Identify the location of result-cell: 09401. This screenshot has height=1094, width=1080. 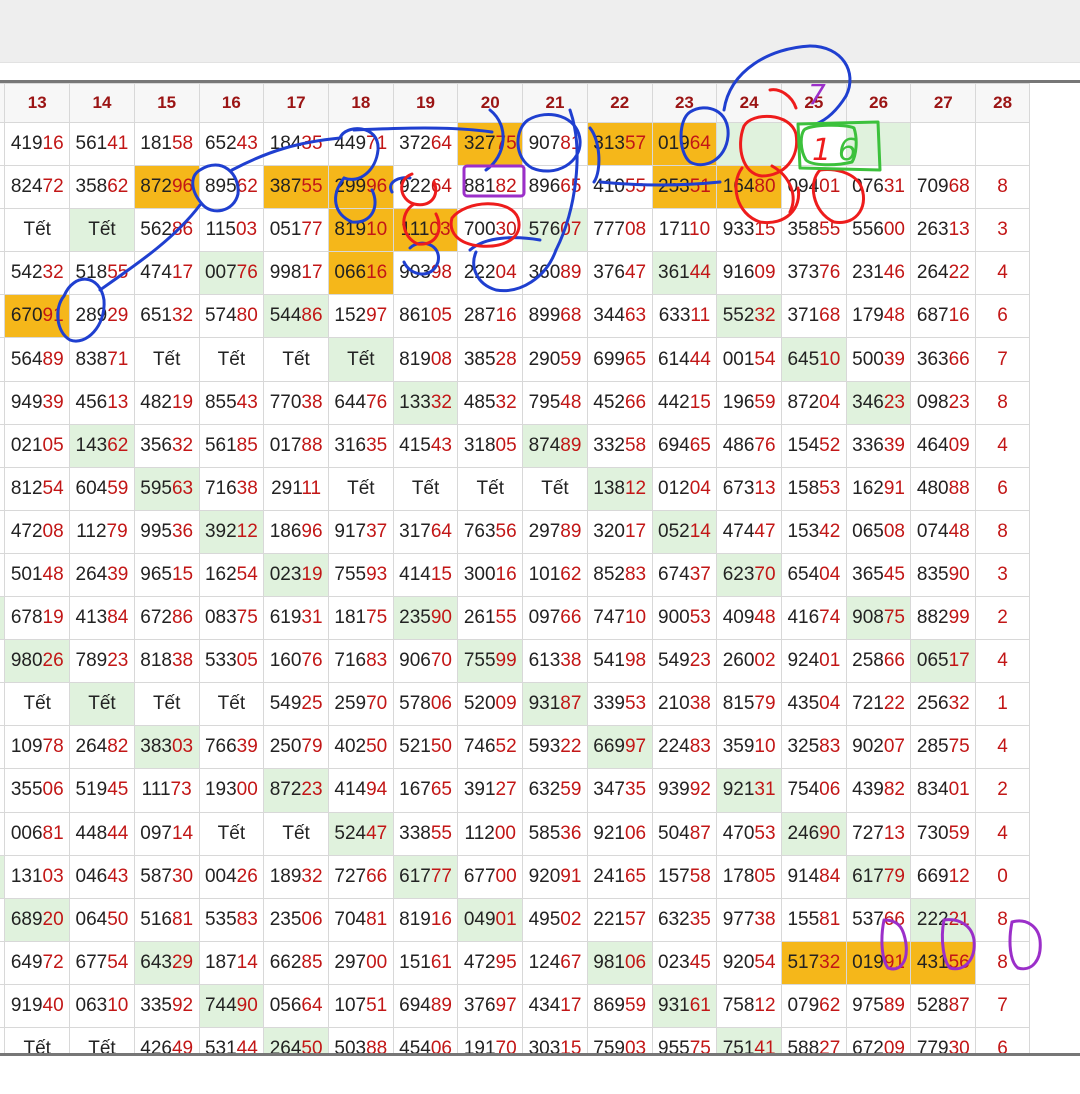
(814, 187).